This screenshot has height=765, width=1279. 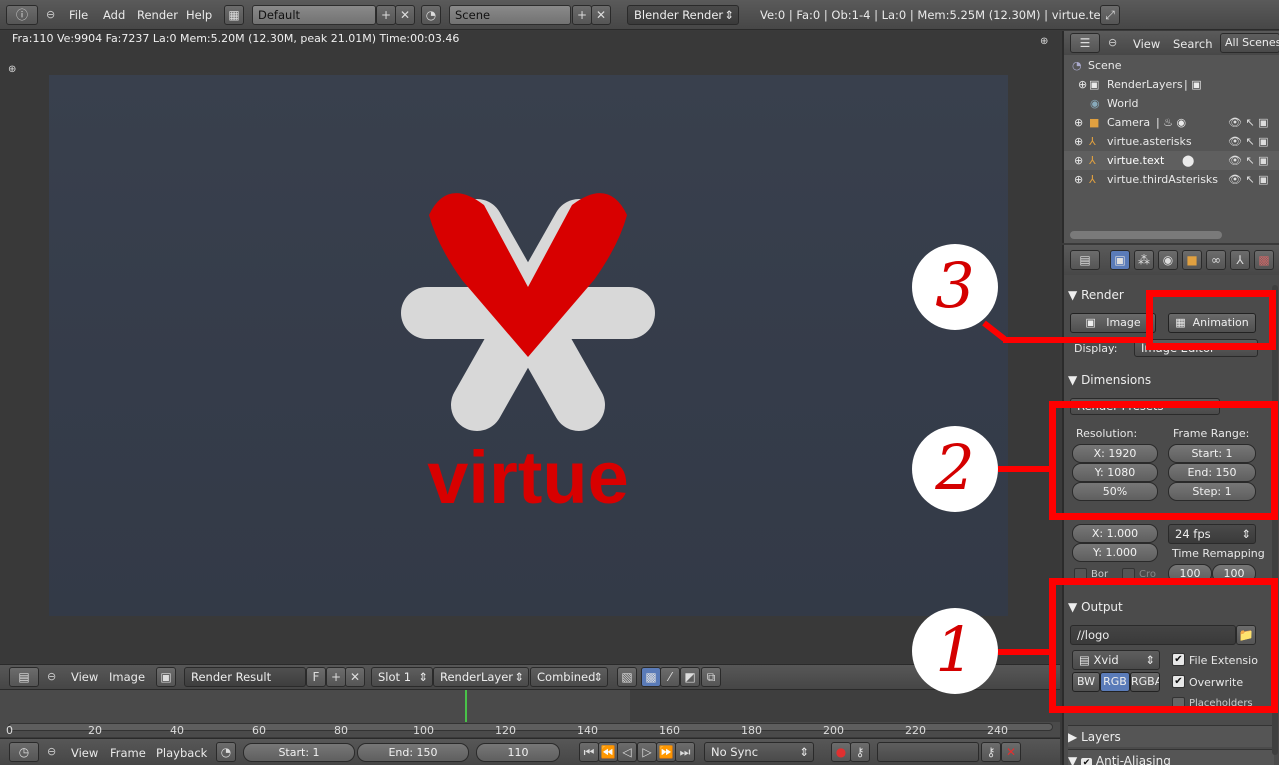 What do you see at coordinates (22, 15) in the screenshot?
I see `editor-type-info-icon: ⓘ` at bounding box center [22, 15].